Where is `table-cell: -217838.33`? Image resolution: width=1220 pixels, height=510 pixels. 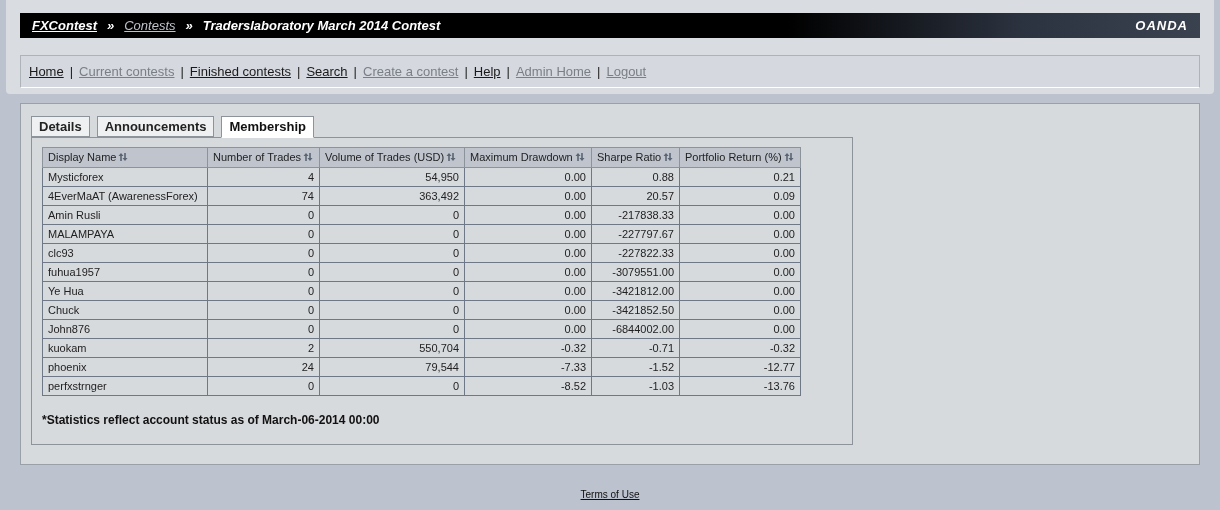 table-cell: -217838.33 is located at coordinates (635, 215).